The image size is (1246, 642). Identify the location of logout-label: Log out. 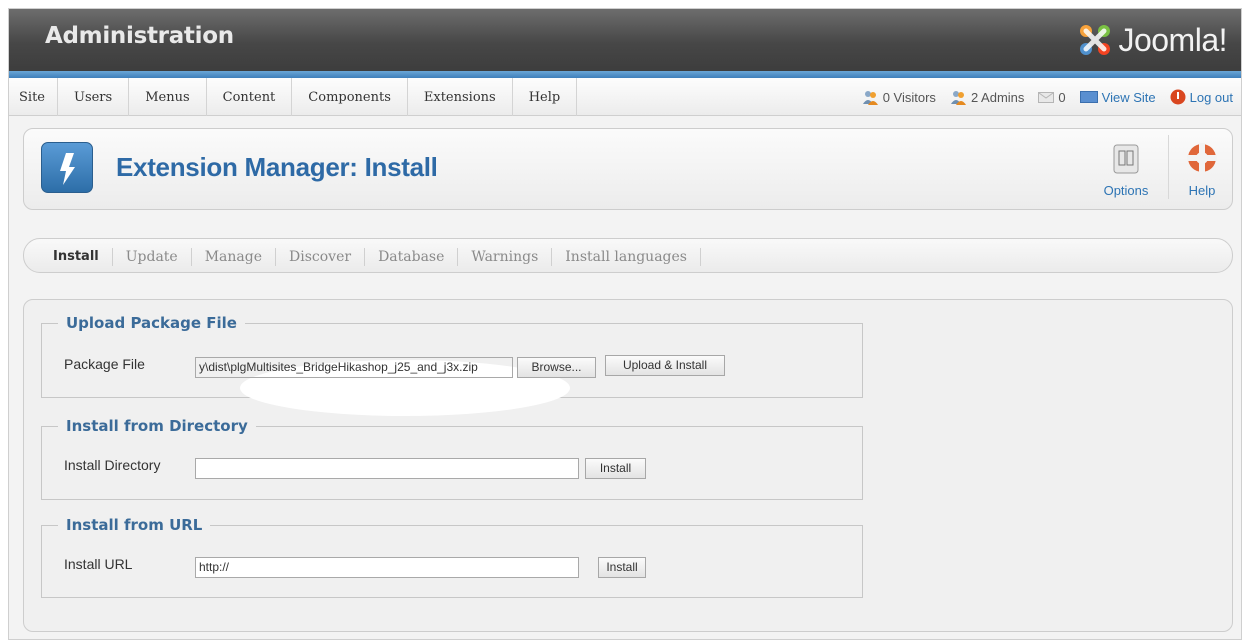
(1211, 97).